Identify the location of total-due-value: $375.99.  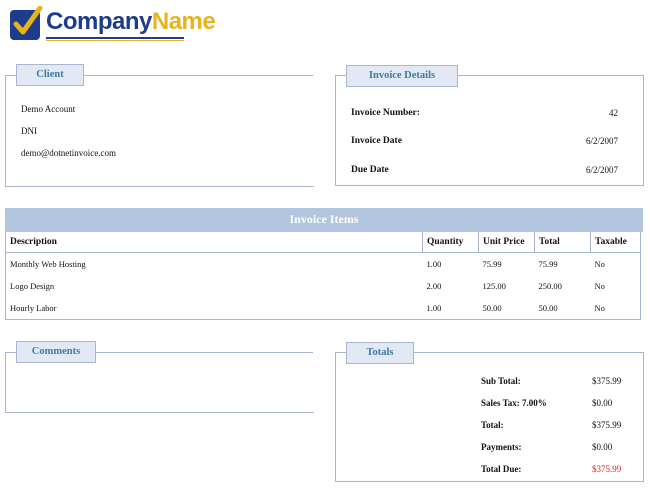
(607, 469).